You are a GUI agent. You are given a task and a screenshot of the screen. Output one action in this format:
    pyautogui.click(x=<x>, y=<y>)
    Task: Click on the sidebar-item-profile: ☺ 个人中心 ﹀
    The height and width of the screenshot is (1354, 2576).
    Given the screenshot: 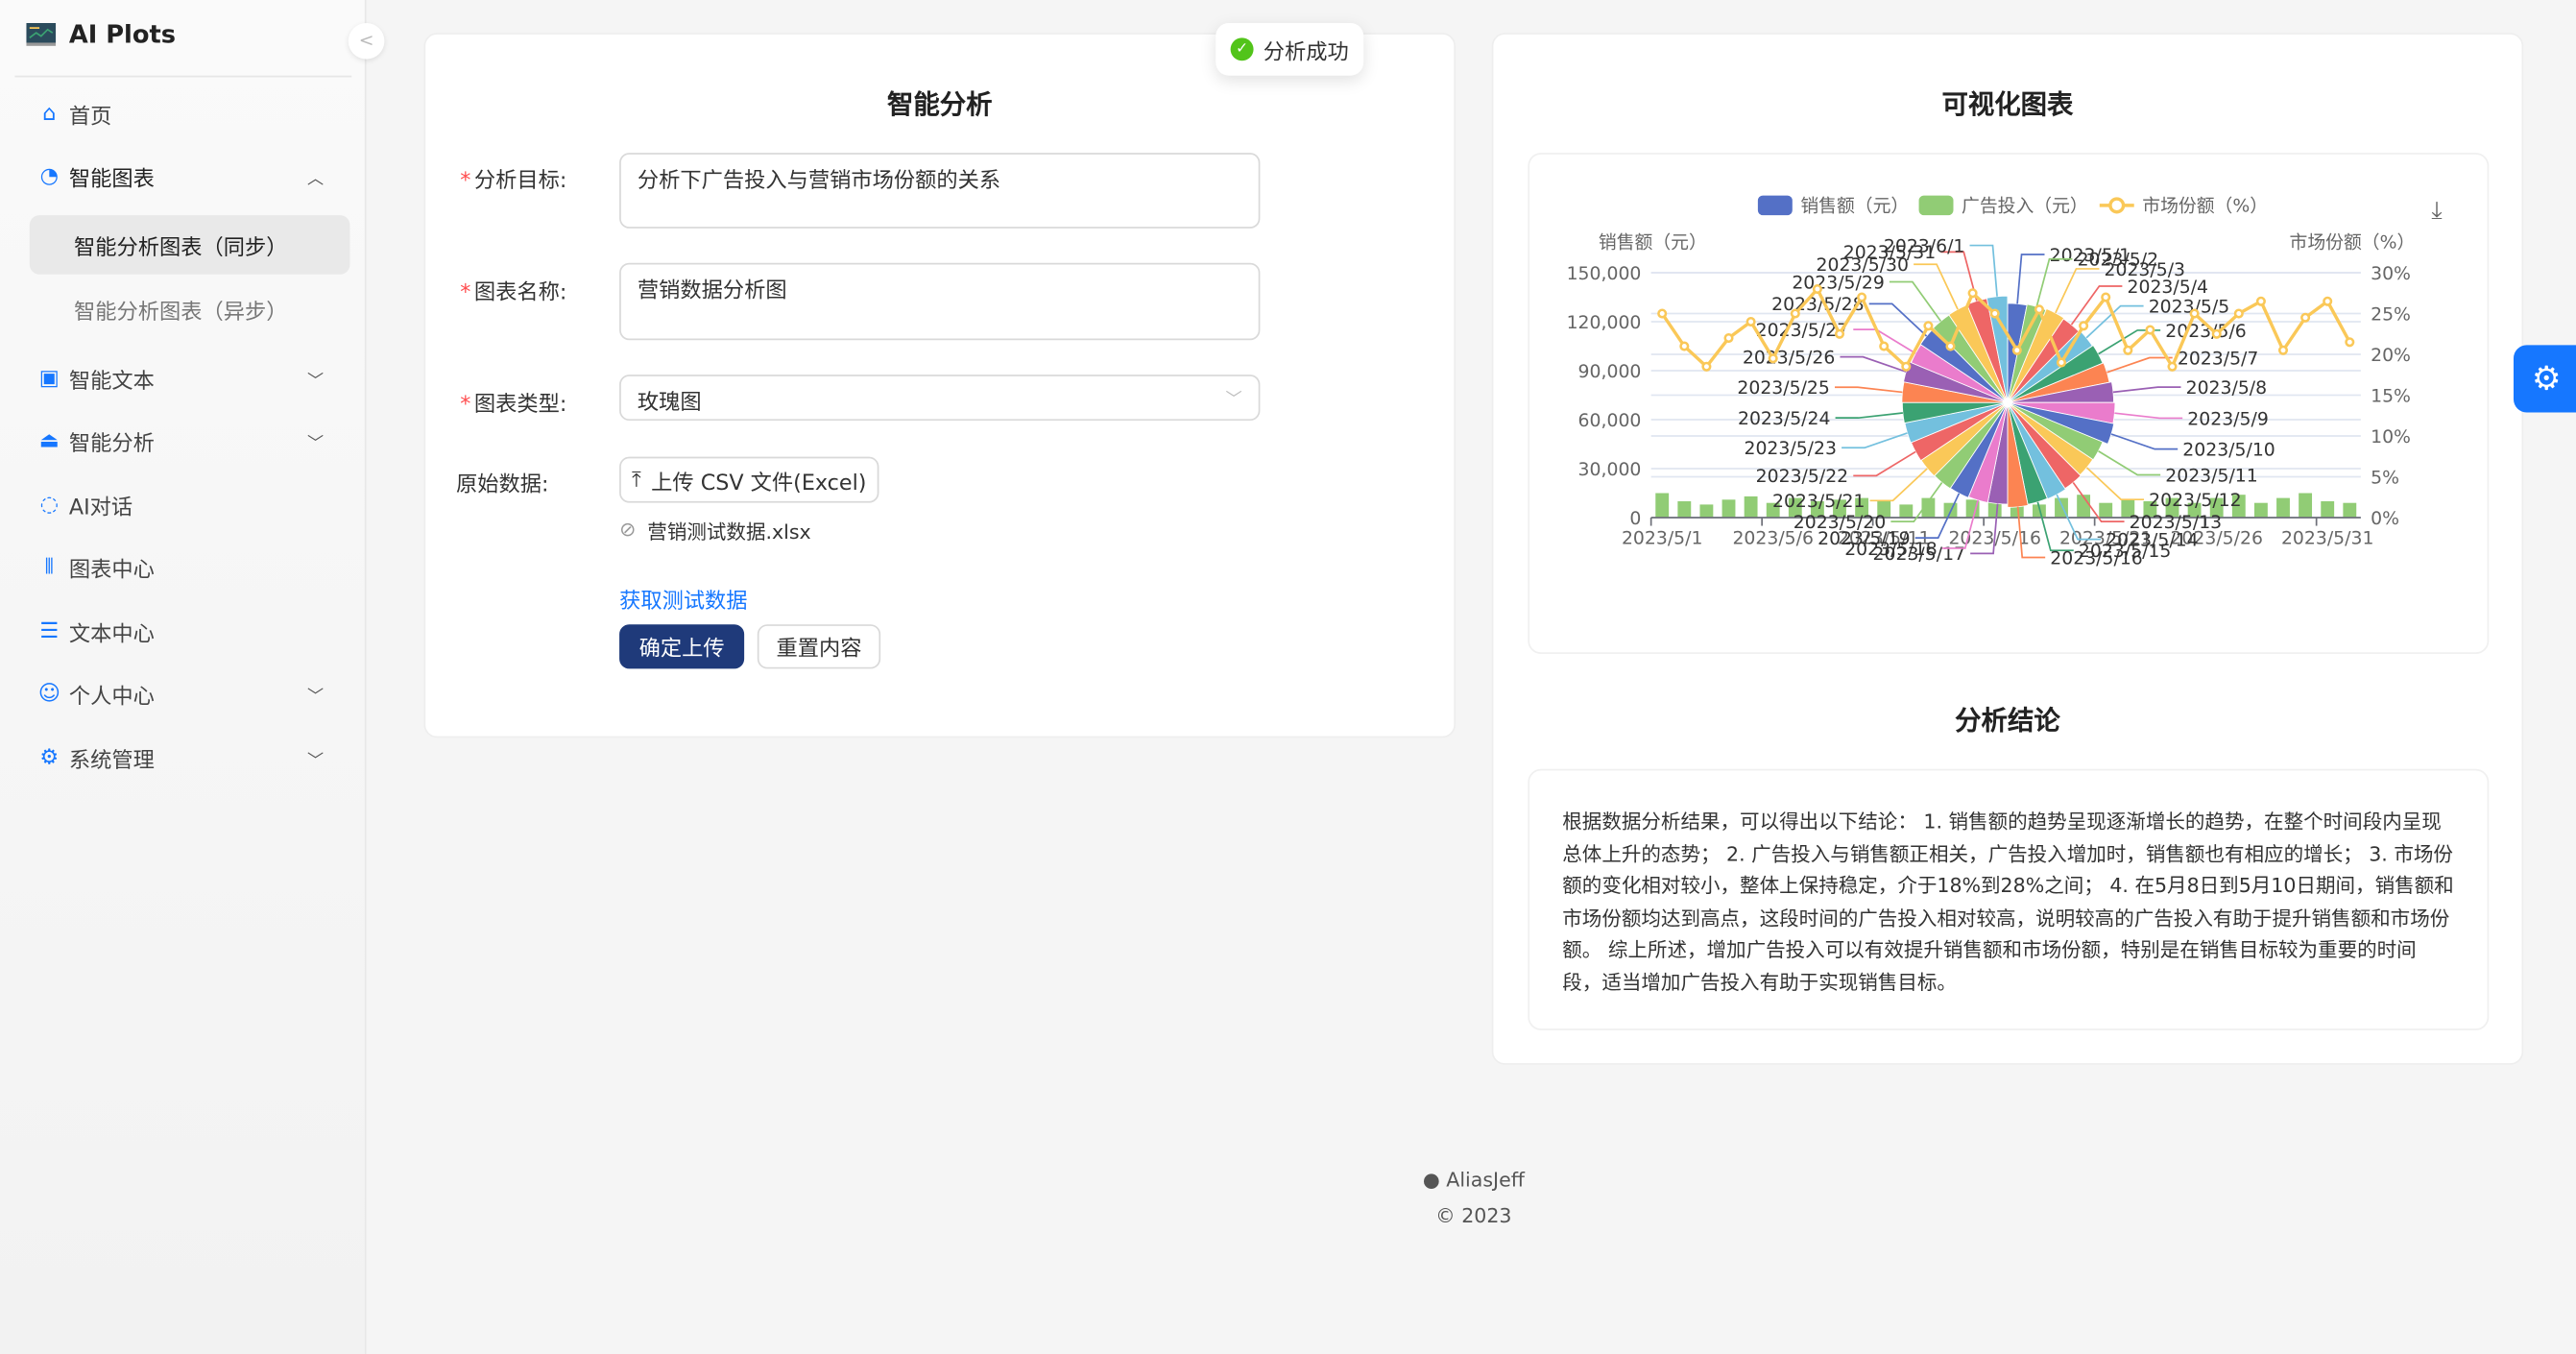 What is the action you would take?
    pyautogui.click(x=190, y=694)
    